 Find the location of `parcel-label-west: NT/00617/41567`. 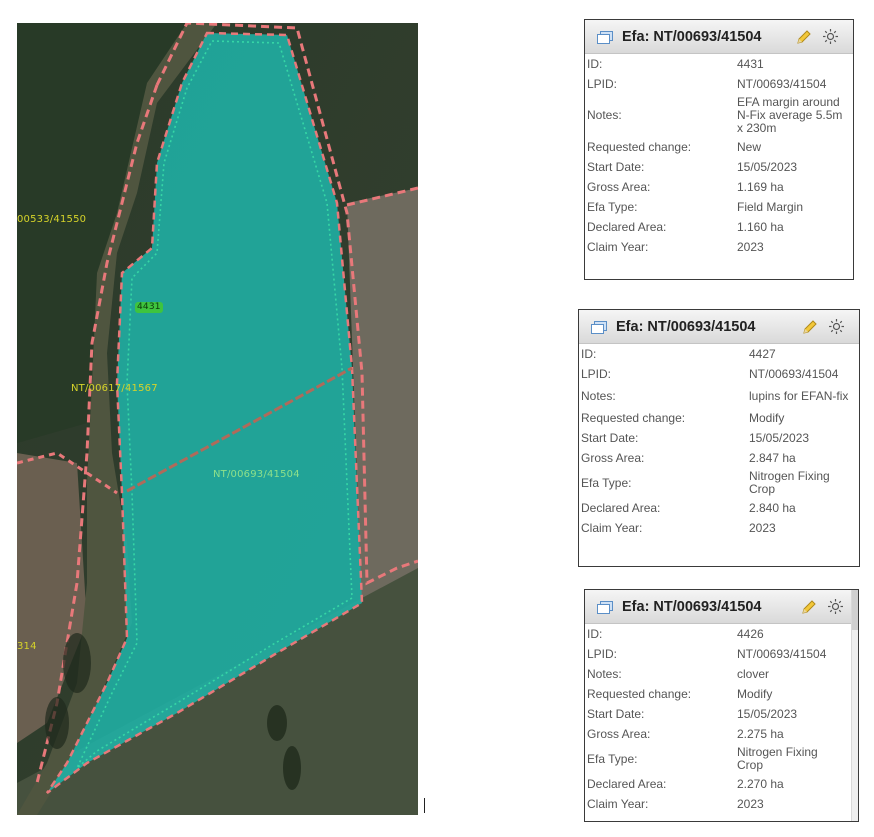

parcel-label-west: NT/00617/41567 is located at coordinates (114, 388).